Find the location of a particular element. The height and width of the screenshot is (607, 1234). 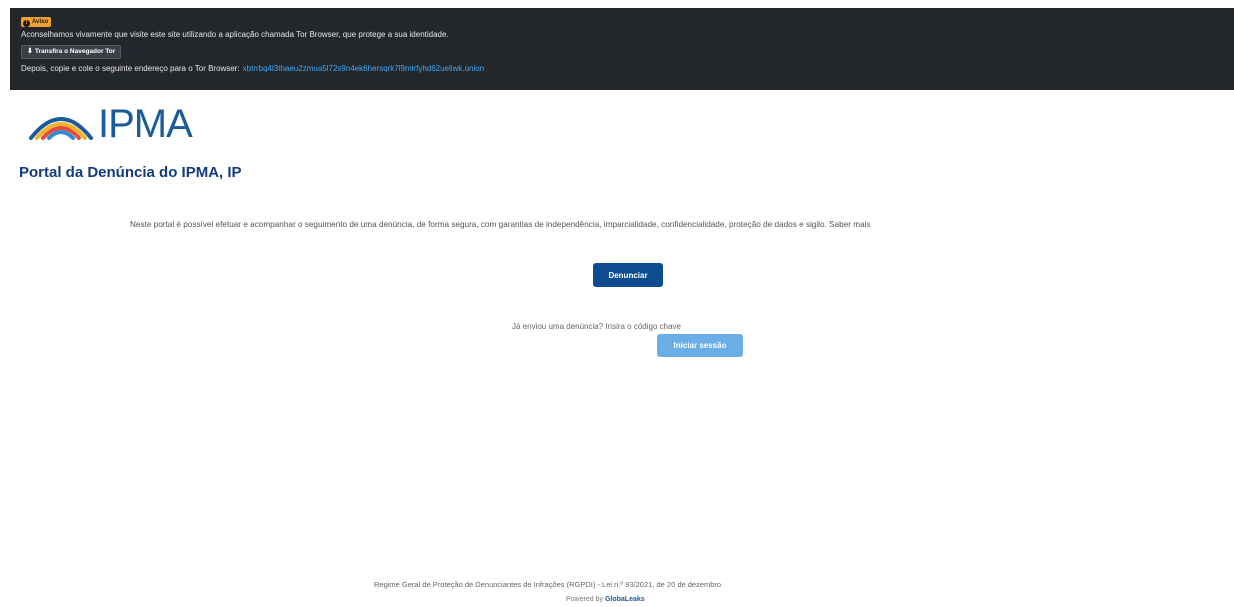

exclamation-icon: ! is located at coordinates (26, 23).